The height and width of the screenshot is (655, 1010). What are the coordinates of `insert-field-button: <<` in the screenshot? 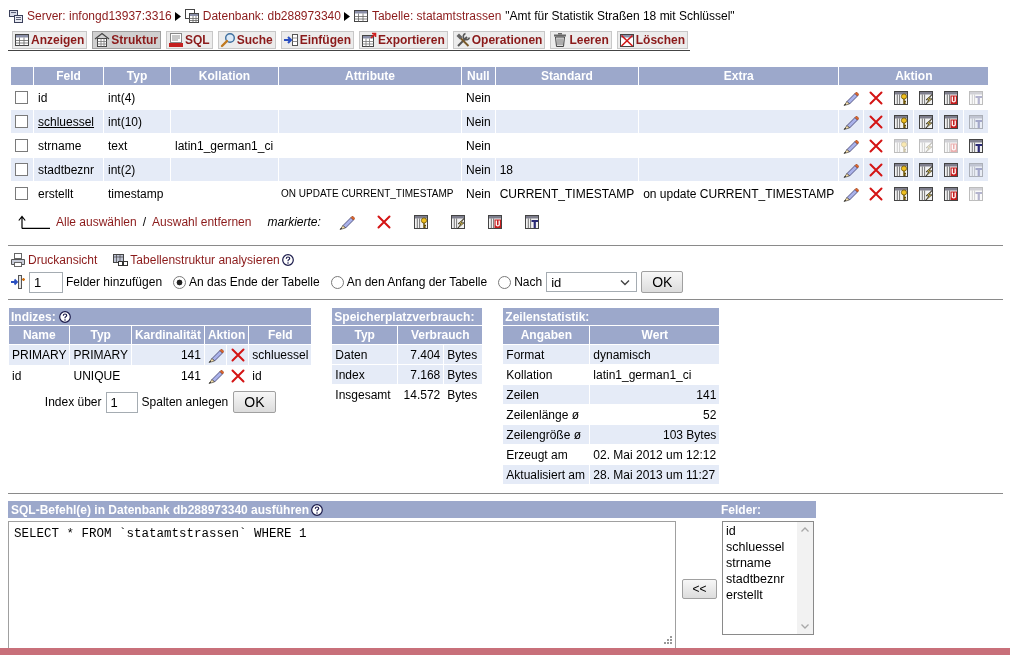 It's located at (699, 589).